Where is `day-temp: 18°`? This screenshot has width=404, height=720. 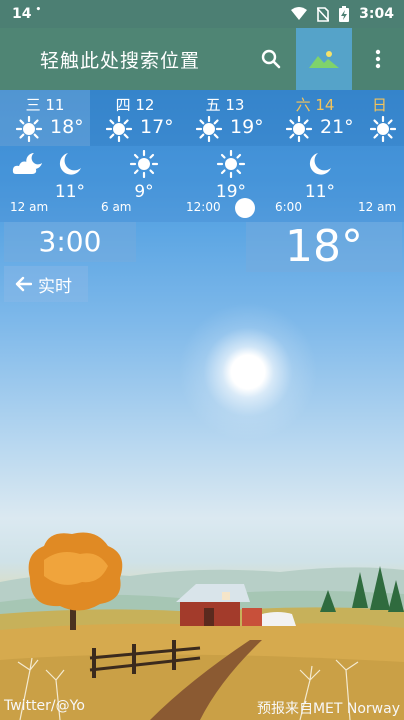 day-temp: 18° is located at coordinates (67, 127).